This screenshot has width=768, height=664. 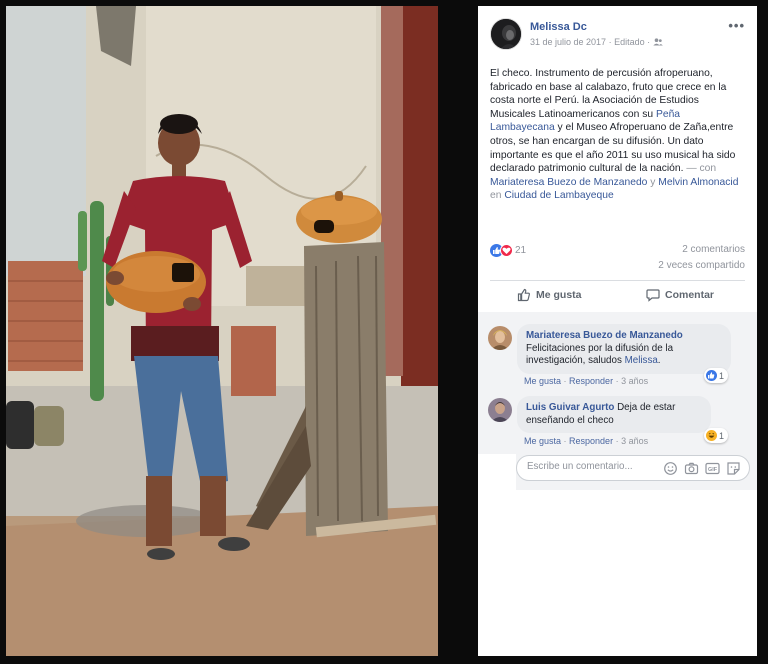 I want to click on more-options-icon: •••, so click(x=736, y=25).